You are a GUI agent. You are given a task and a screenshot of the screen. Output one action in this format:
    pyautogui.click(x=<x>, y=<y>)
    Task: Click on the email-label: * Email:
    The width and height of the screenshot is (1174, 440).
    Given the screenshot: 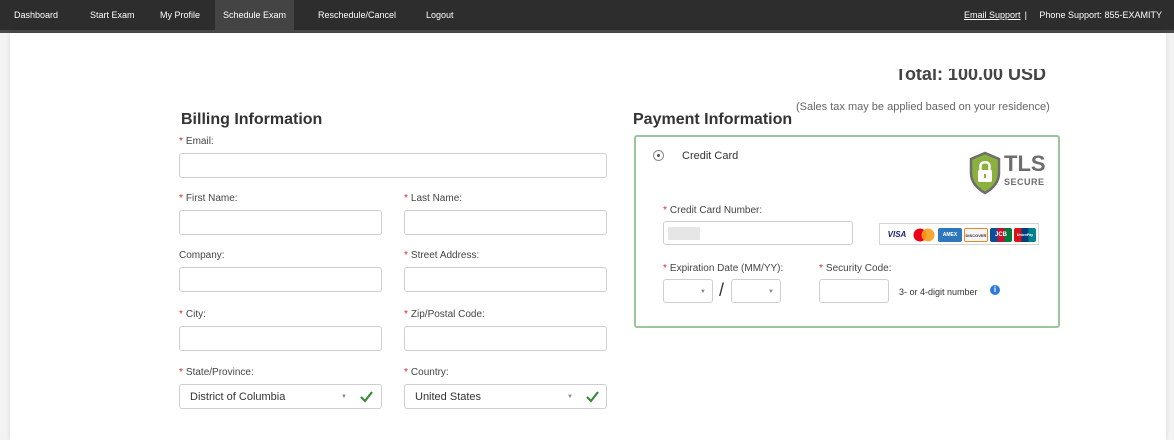 What is the action you would take?
    pyautogui.click(x=196, y=141)
    